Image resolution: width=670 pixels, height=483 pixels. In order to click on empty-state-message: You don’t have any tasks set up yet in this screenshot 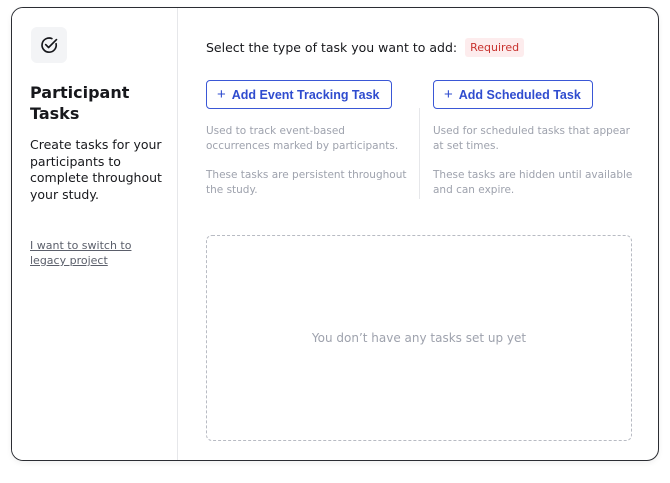, I will do `click(419, 338)`.